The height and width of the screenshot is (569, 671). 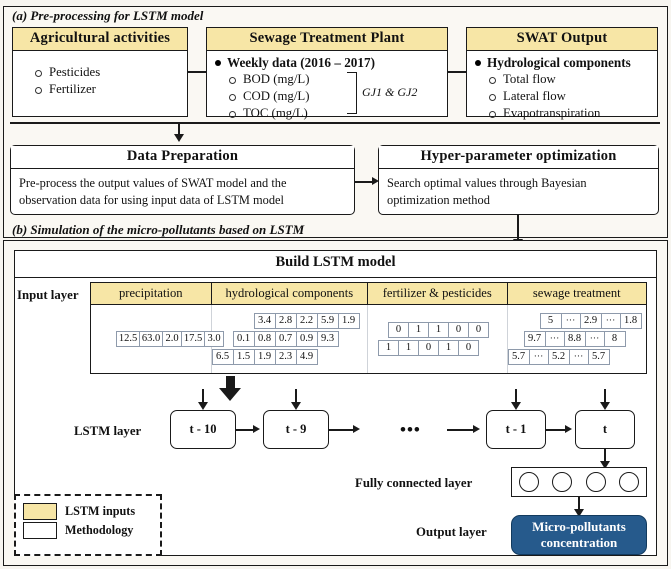 I want to click on connector-t1-to-t, so click(x=556, y=430).